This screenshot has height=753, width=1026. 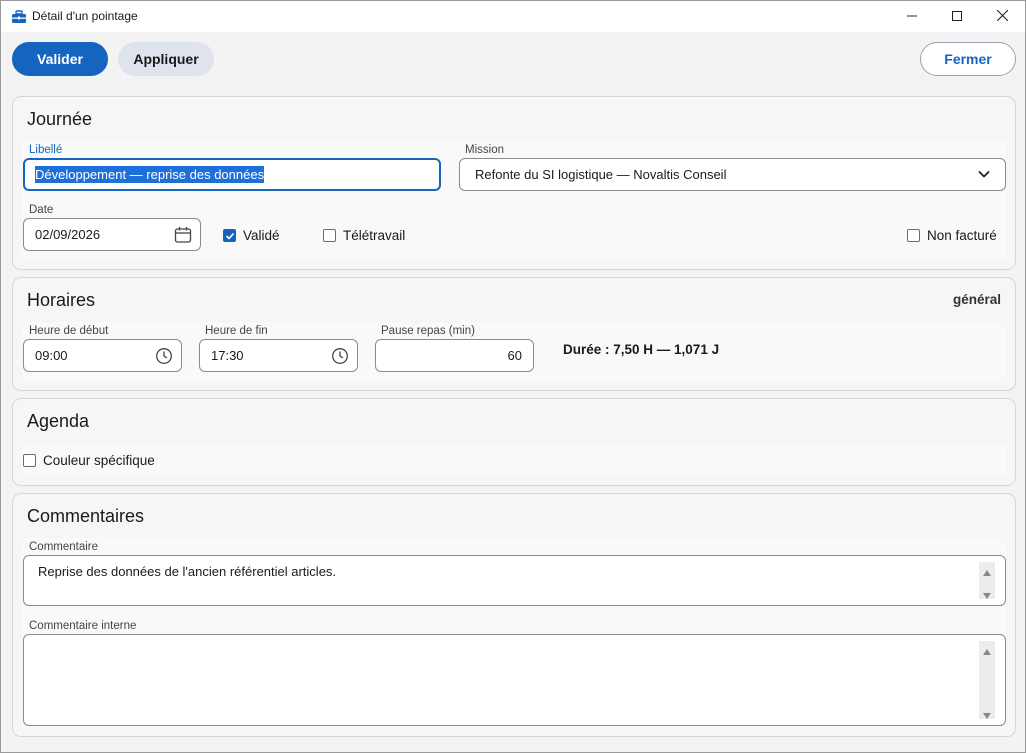 What do you see at coordinates (64, 547) in the screenshot?
I see `comment-label: Commentaire` at bounding box center [64, 547].